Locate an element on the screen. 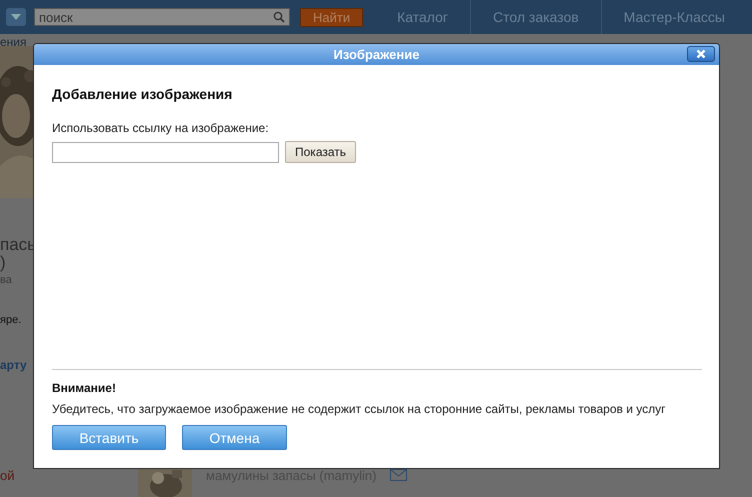  profile-link: арту is located at coordinates (13, 365).